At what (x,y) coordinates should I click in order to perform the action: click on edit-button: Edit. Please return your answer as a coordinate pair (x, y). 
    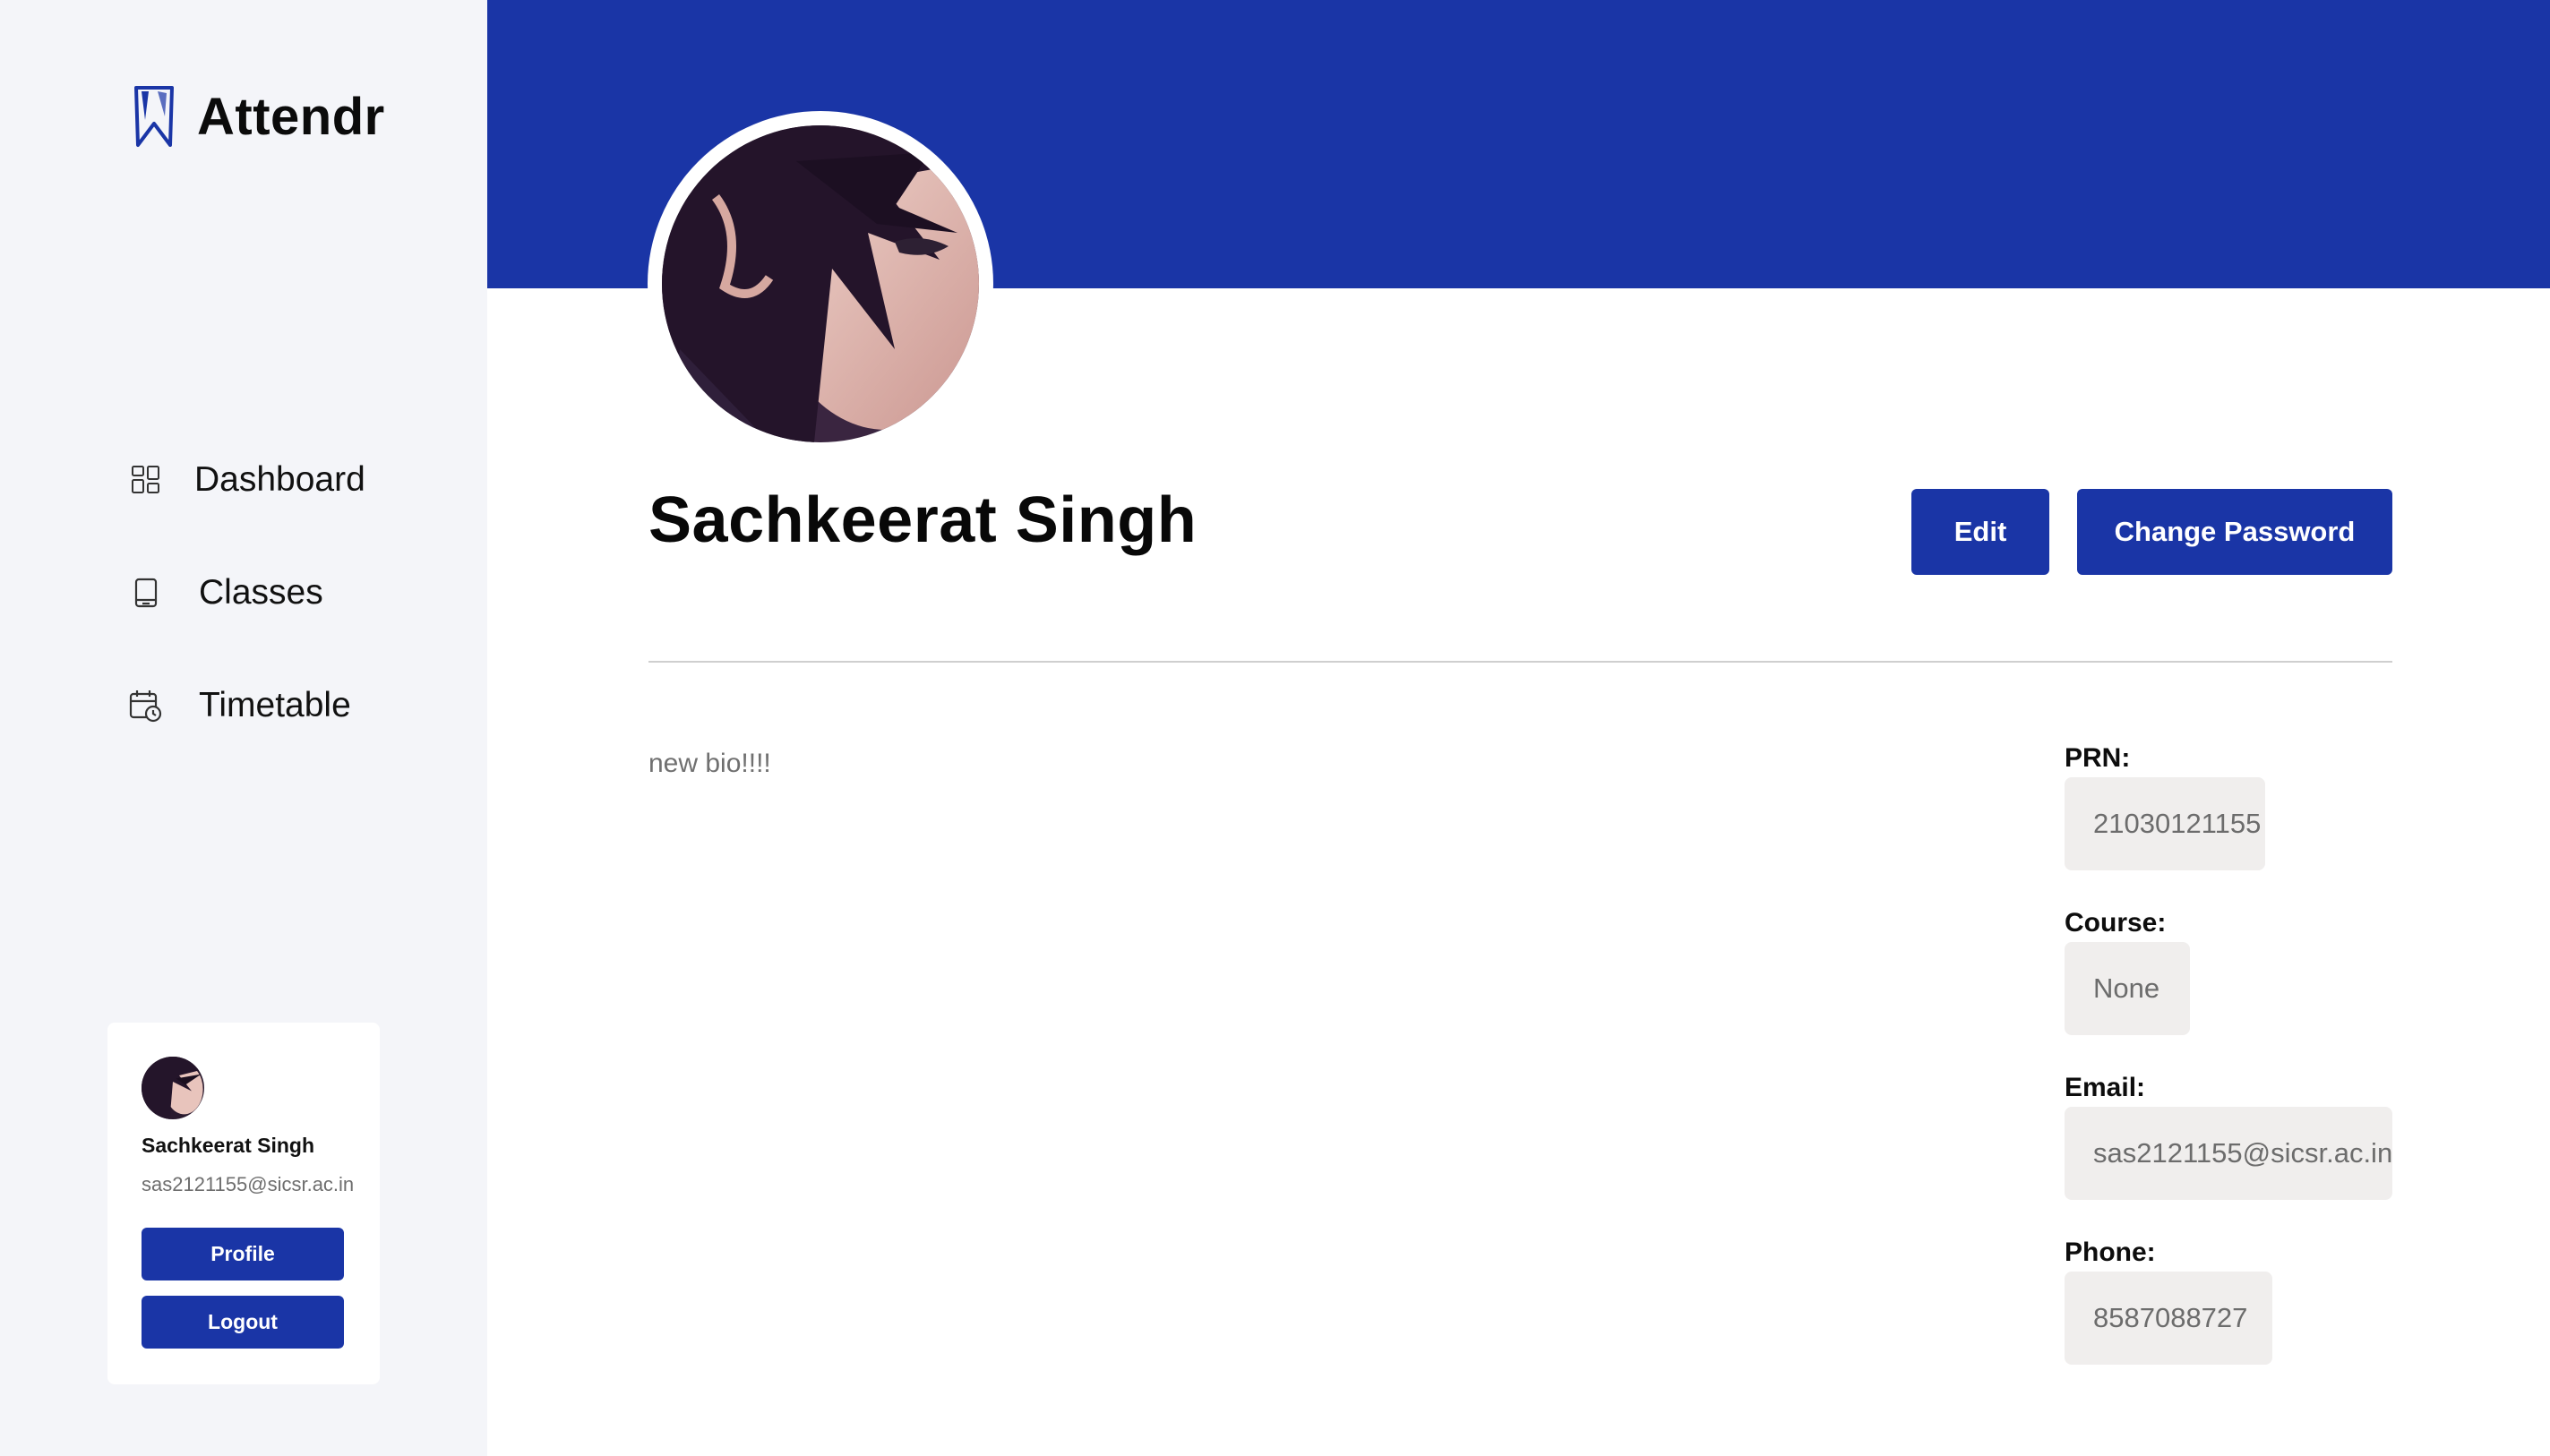
    Looking at the image, I should click on (1980, 532).